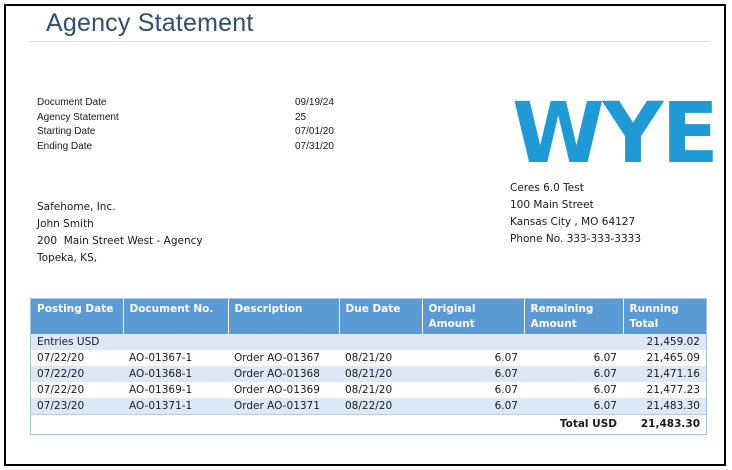 This screenshot has width=732, height=470. What do you see at coordinates (576, 239) in the screenshot?
I see `company-phone: Phone No. 333-333-3333` at bounding box center [576, 239].